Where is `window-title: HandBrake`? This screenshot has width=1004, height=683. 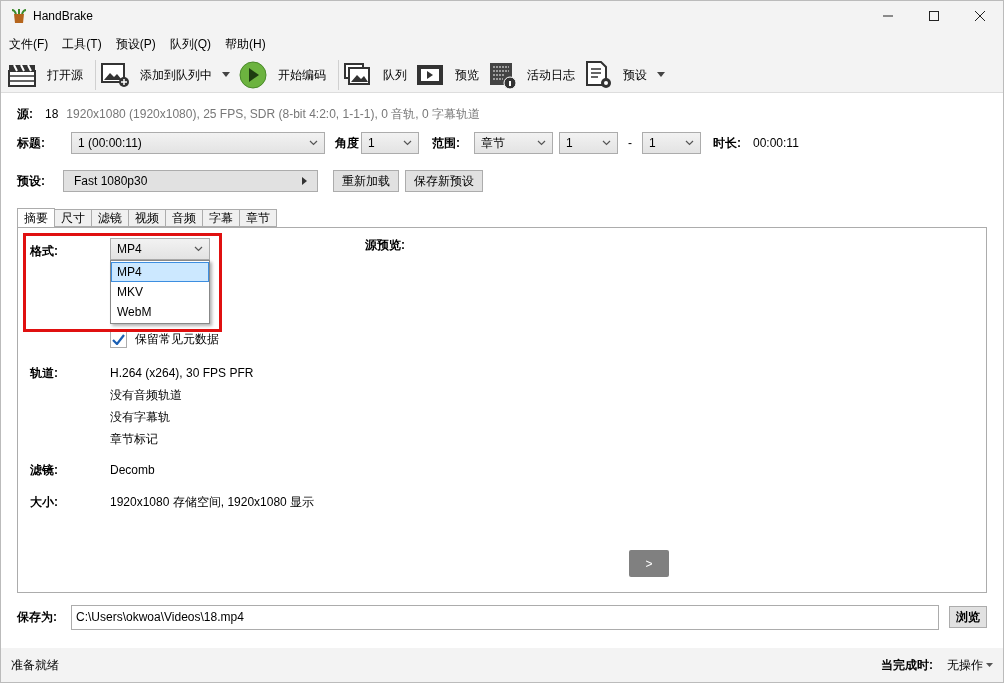
window-title: HandBrake is located at coordinates (63, 16).